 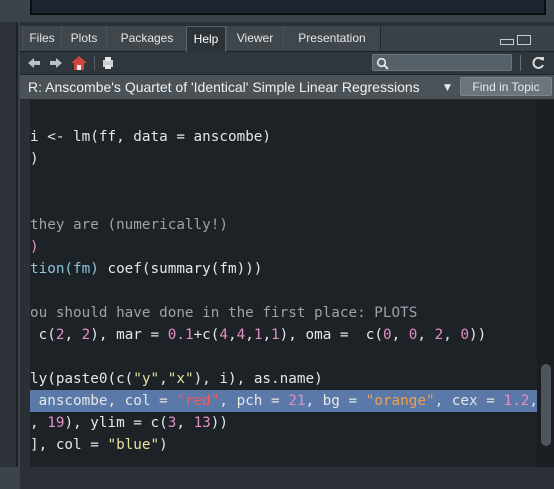 What do you see at coordinates (206, 335) in the screenshot?
I see `code-token: +c(` at bounding box center [206, 335].